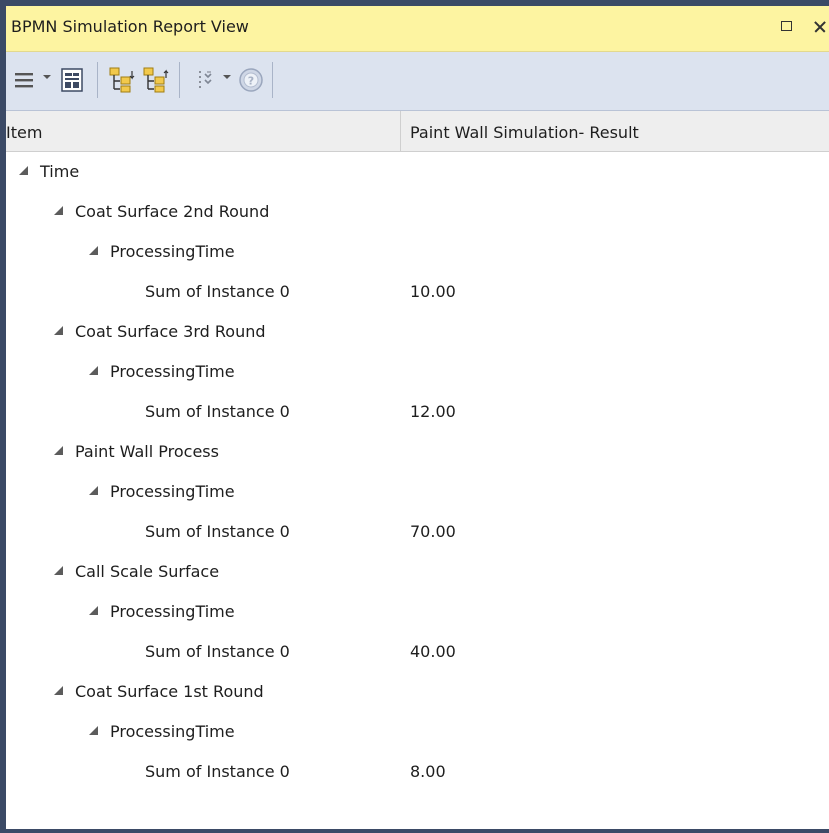  What do you see at coordinates (169, 691) in the screenshot?
I see `tree-node-label: Coat Surface 1st Round` at bounding box center [169, 691].